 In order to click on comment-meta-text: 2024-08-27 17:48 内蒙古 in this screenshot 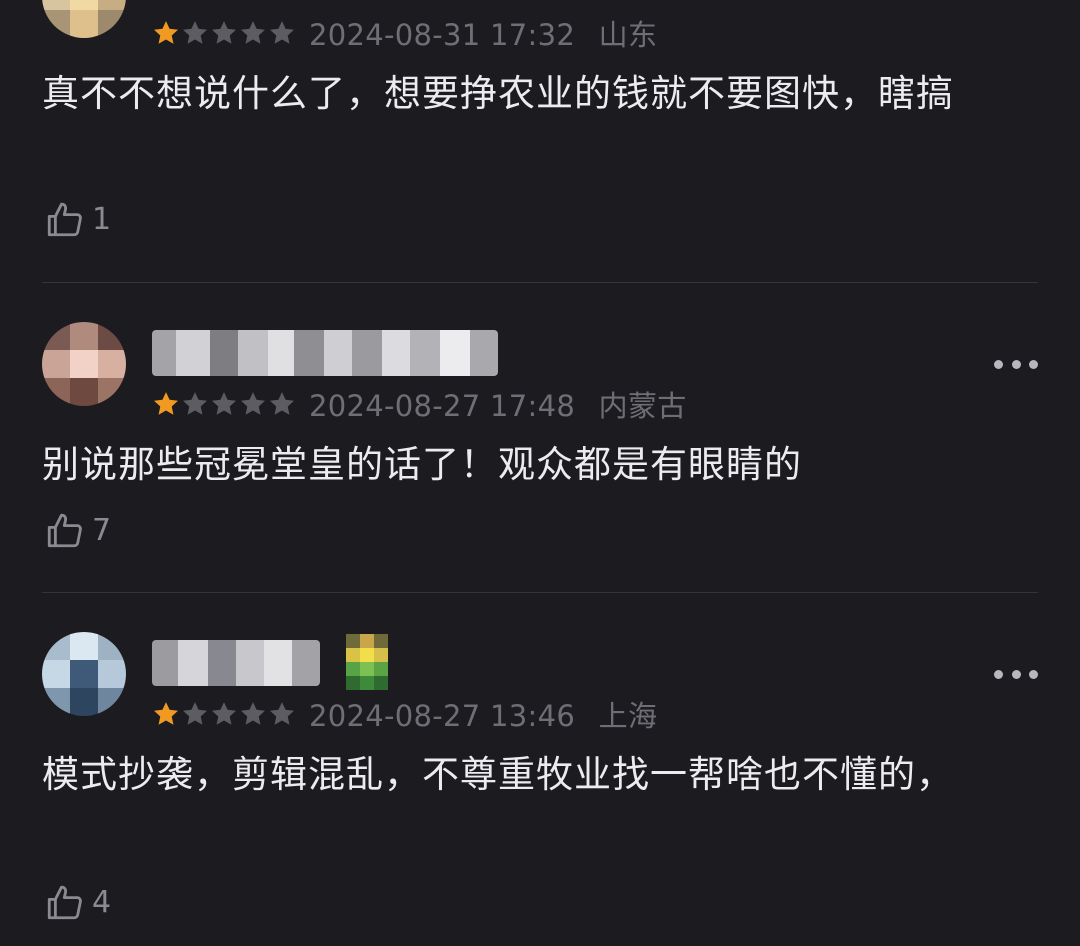, I will do `click(498, 404)`.